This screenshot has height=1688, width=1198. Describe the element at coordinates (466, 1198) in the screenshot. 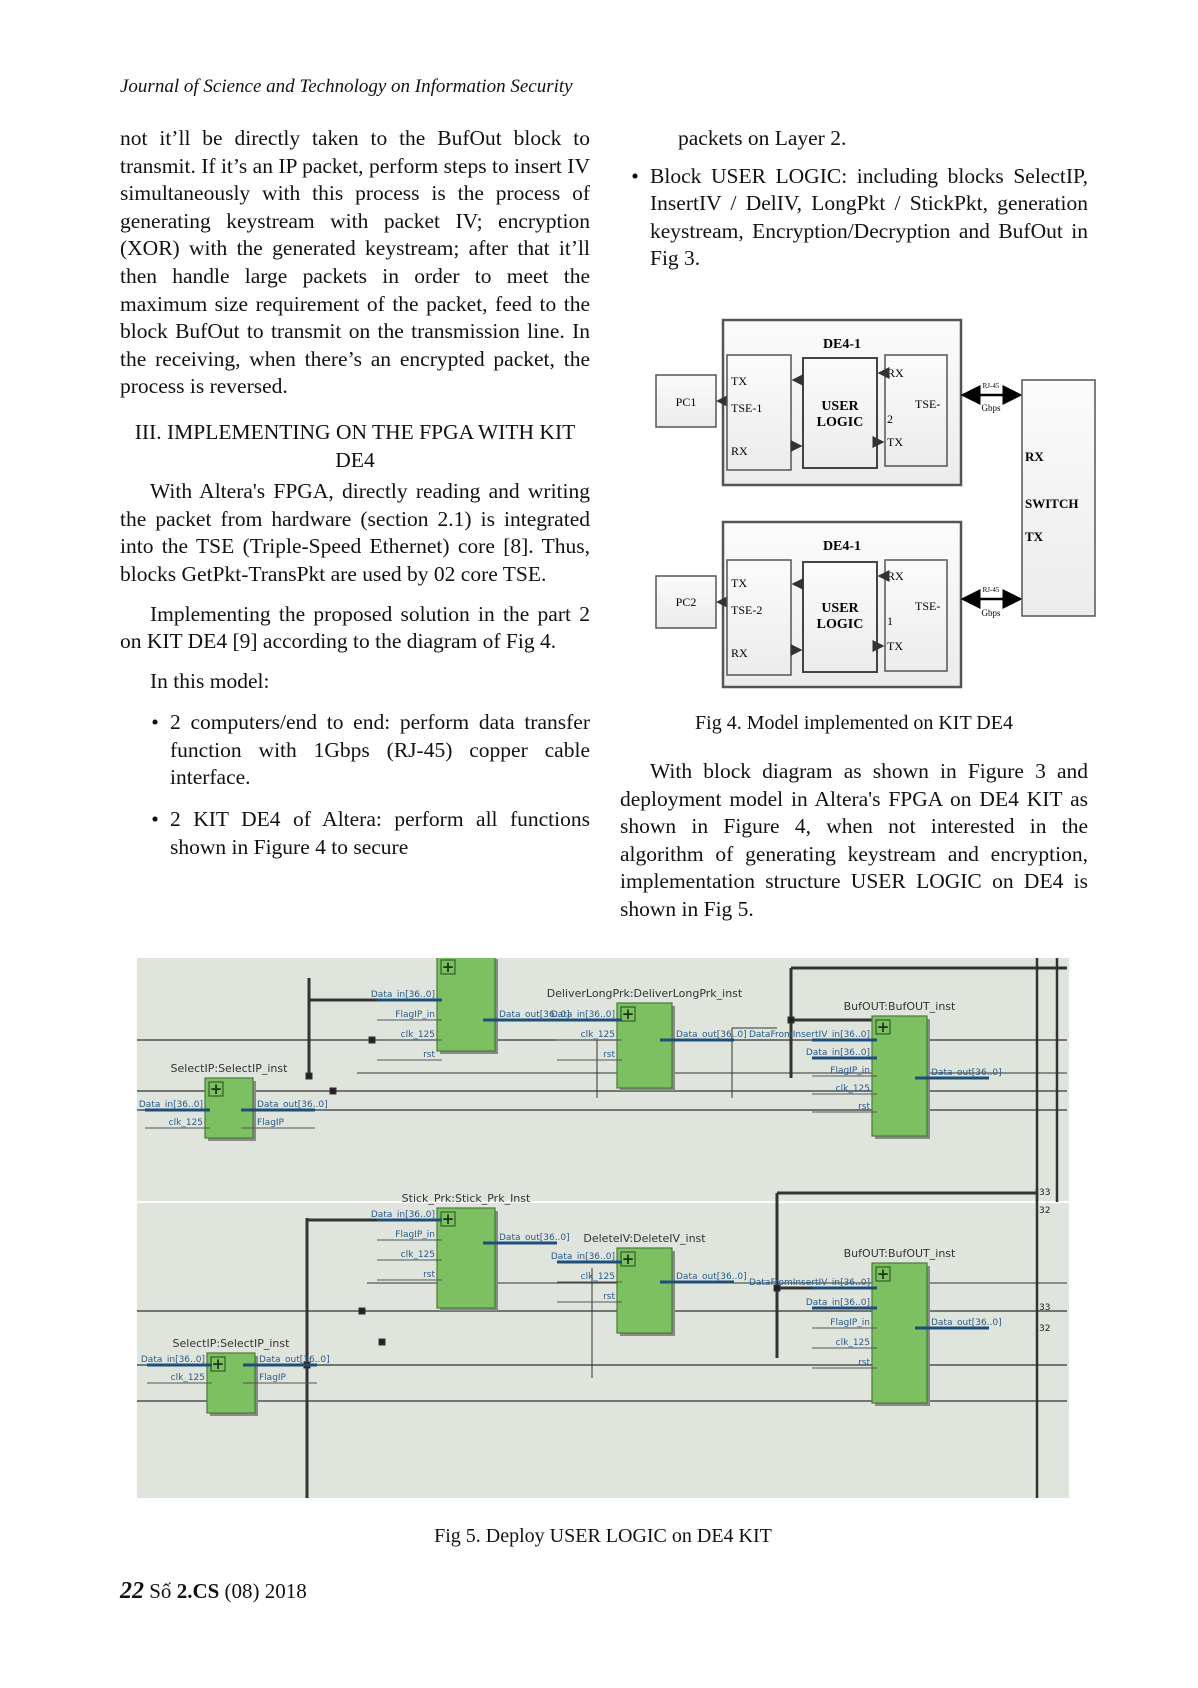

I see `block-title: Stick_Prk:Stick_Prk_Inst` at that location.